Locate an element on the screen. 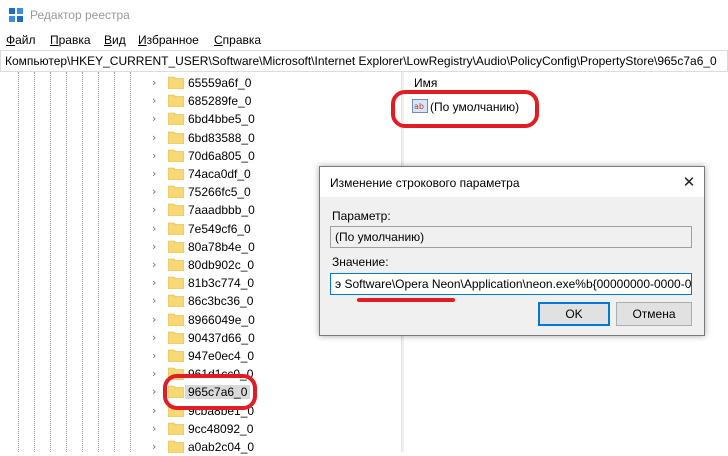 The image size is (728, 456). tree-item-label: 9cc48092_0 is located at coordinates (221, 428).